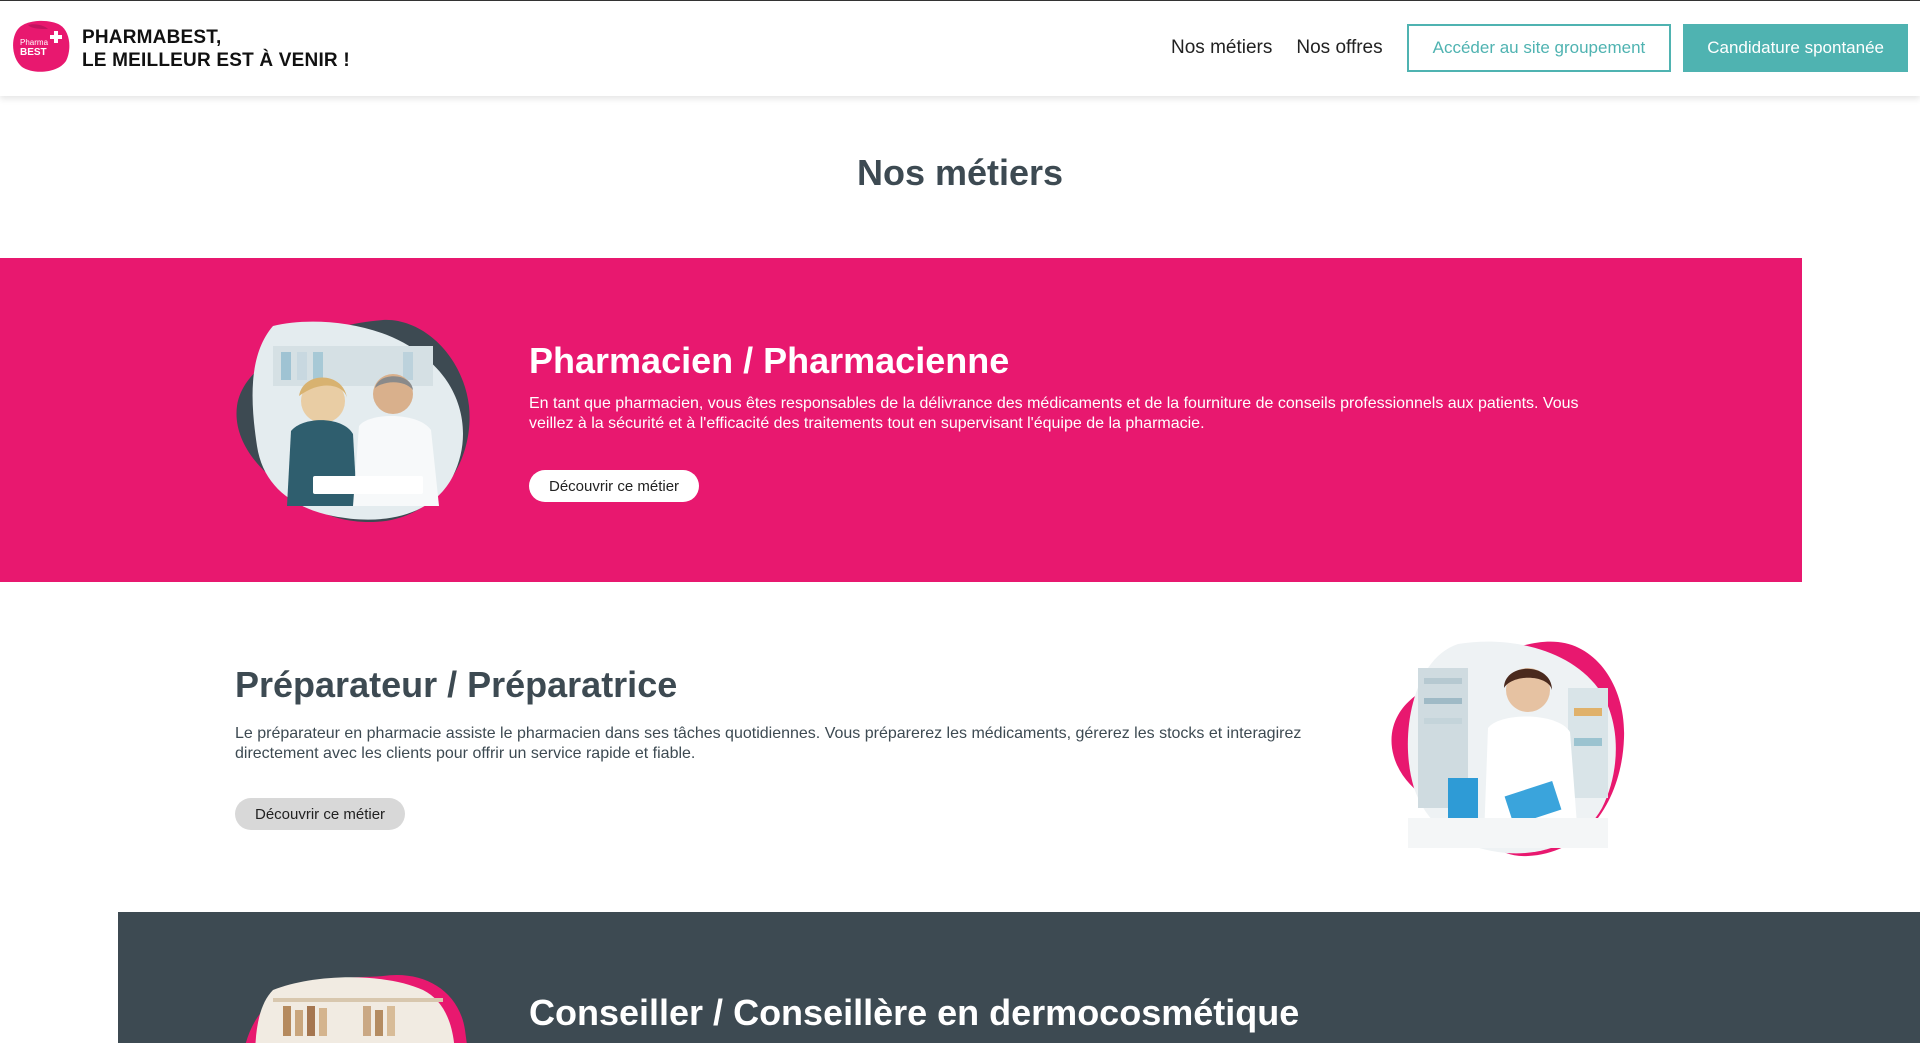  Describe the element at coordinates (356, 1009) in the screenshot. I see `conseiller-photo` at that location.